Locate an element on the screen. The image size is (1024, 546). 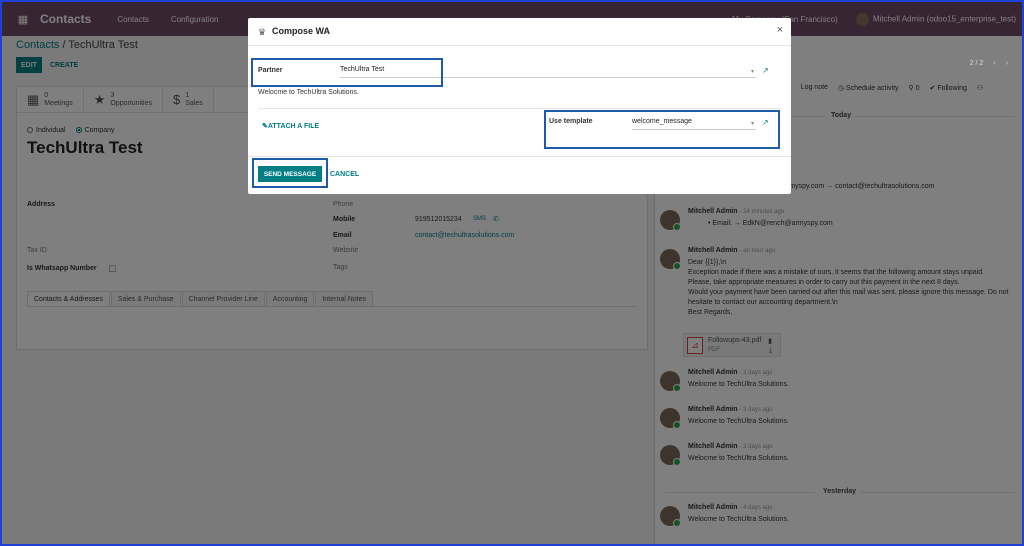
highlight-template is located at coordinates (662, 129).